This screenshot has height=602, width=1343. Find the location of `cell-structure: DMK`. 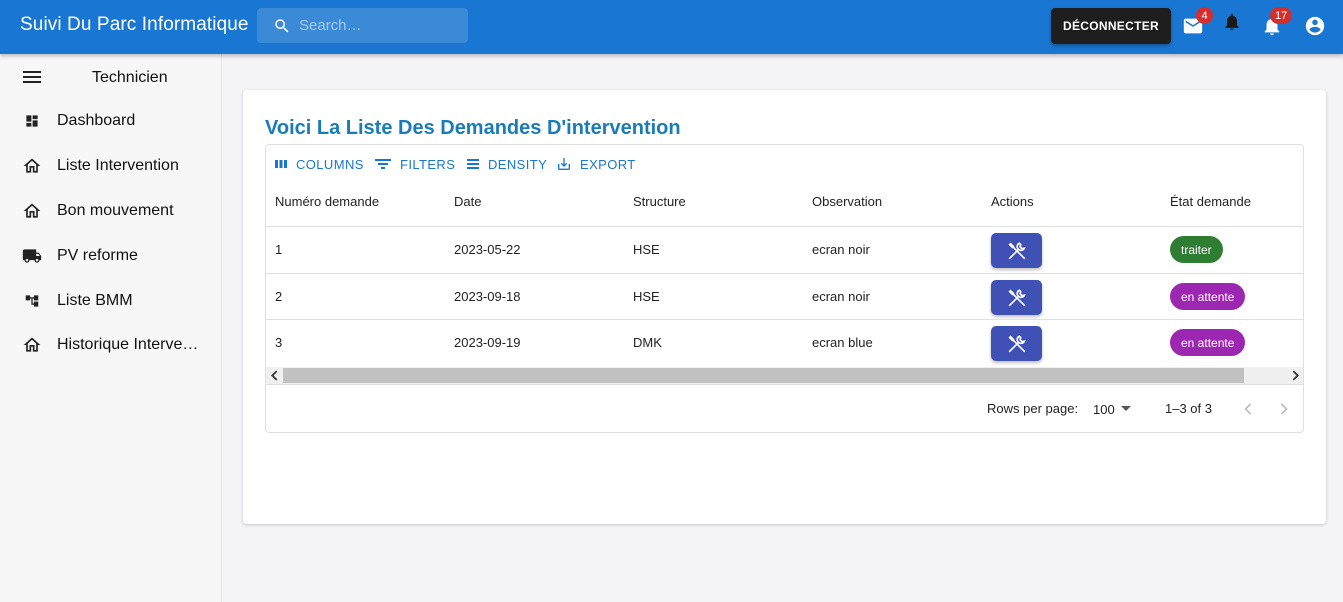

cell-structure: DMK is located at coordinates (647, 342).